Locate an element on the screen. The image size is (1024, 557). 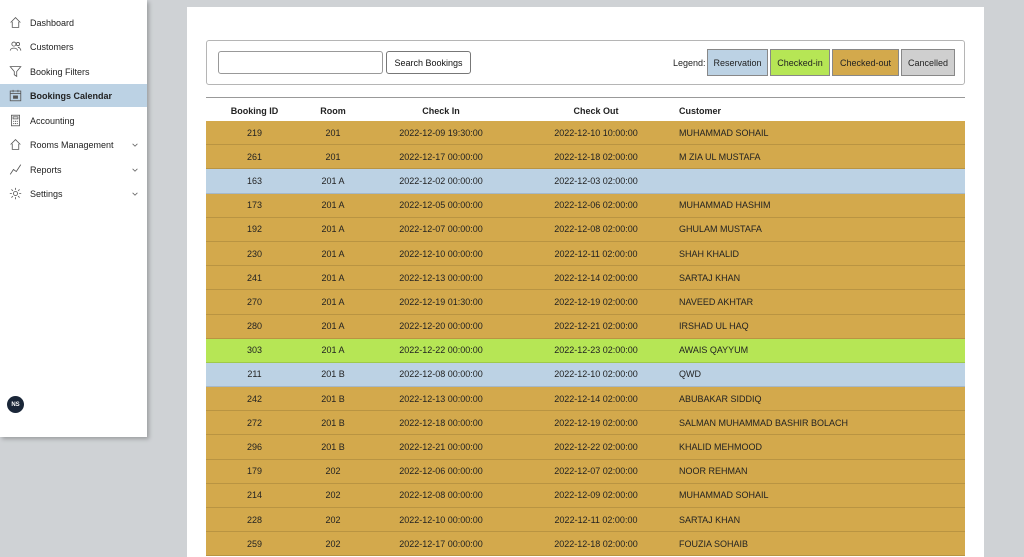
sidebar-item-booking-filters: Booking Filters is located at coordinates (73, 71).